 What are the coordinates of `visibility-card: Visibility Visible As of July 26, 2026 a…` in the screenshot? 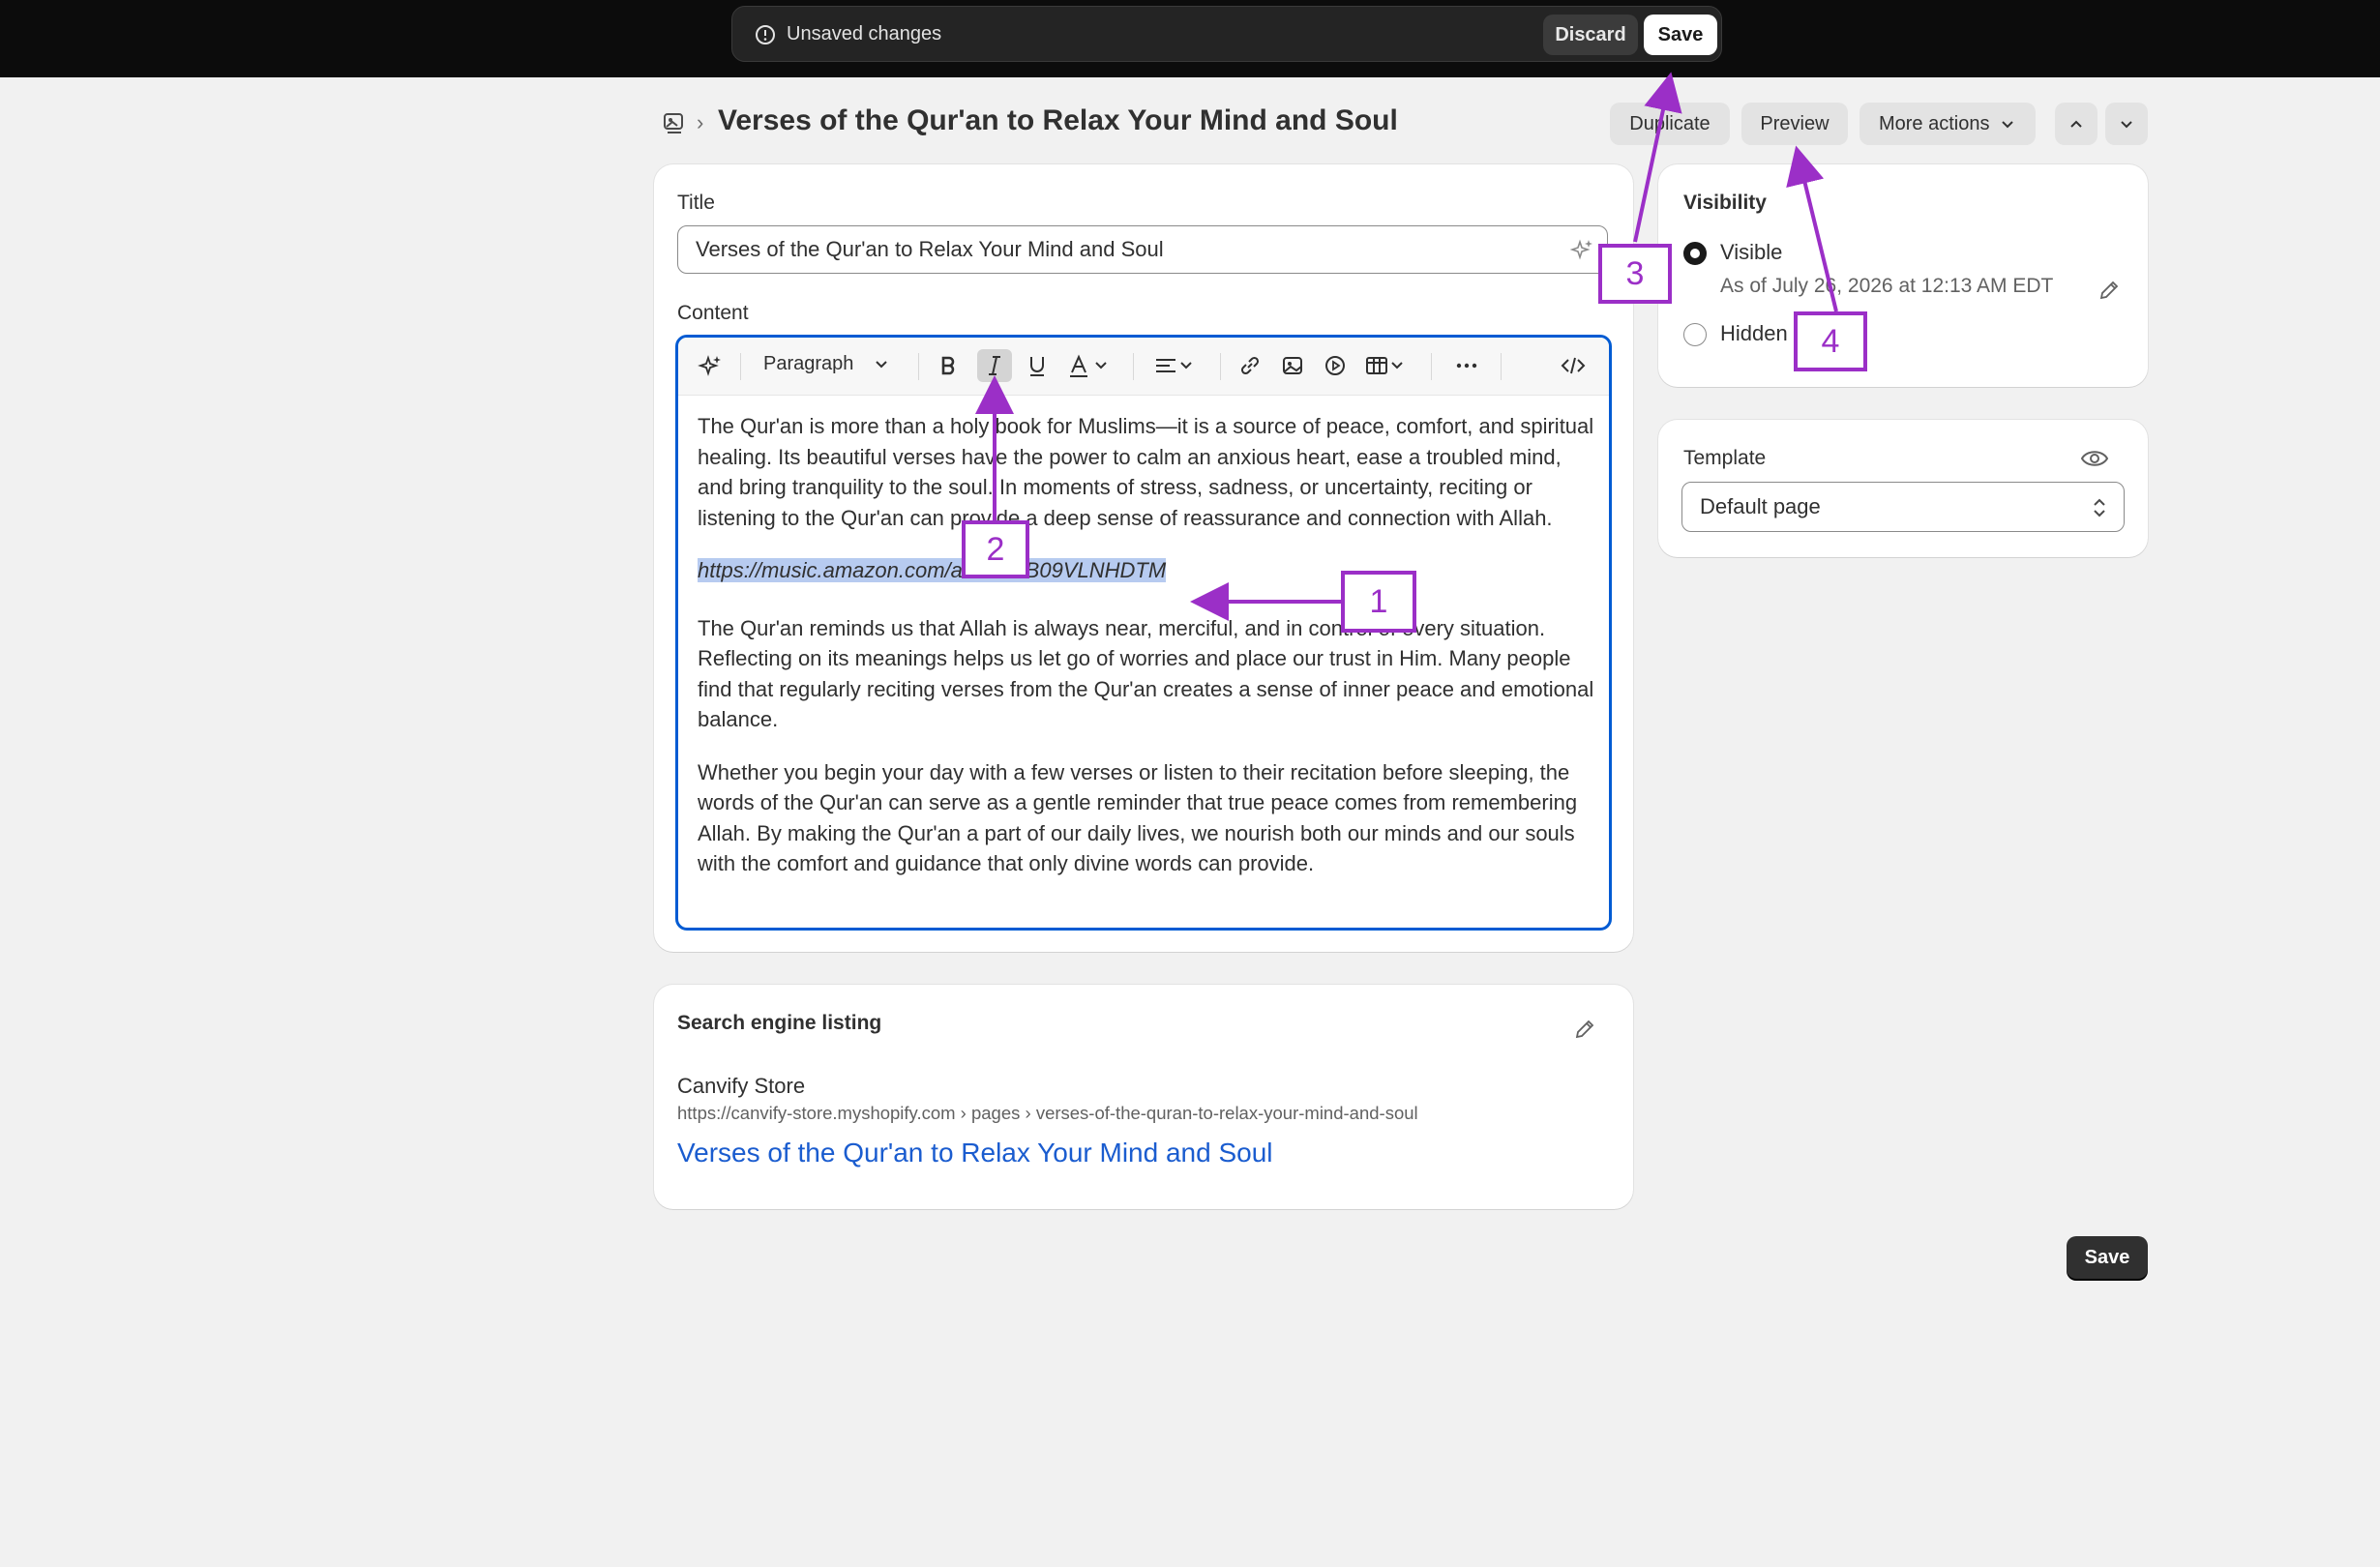 It's located at (1903, 275).